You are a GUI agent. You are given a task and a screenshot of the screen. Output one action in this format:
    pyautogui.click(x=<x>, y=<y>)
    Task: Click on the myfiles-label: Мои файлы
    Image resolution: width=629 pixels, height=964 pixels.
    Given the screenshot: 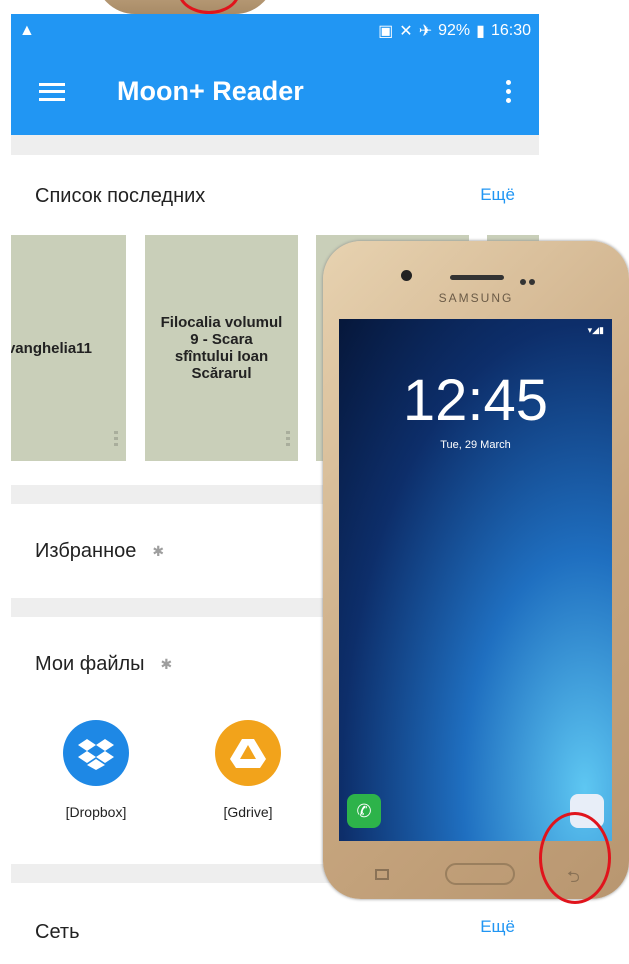 What is the action you would take?
    pyautogui.click(x=90, y=664)
    